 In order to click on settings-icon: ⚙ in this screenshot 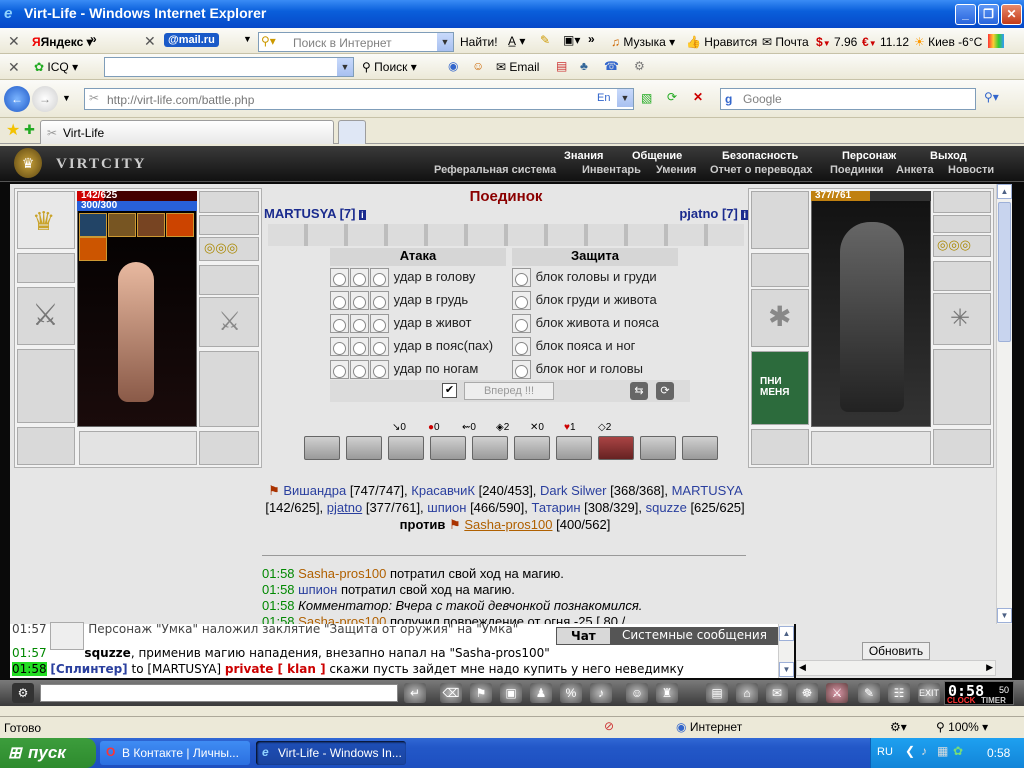, I will do `click(639, 66)`.